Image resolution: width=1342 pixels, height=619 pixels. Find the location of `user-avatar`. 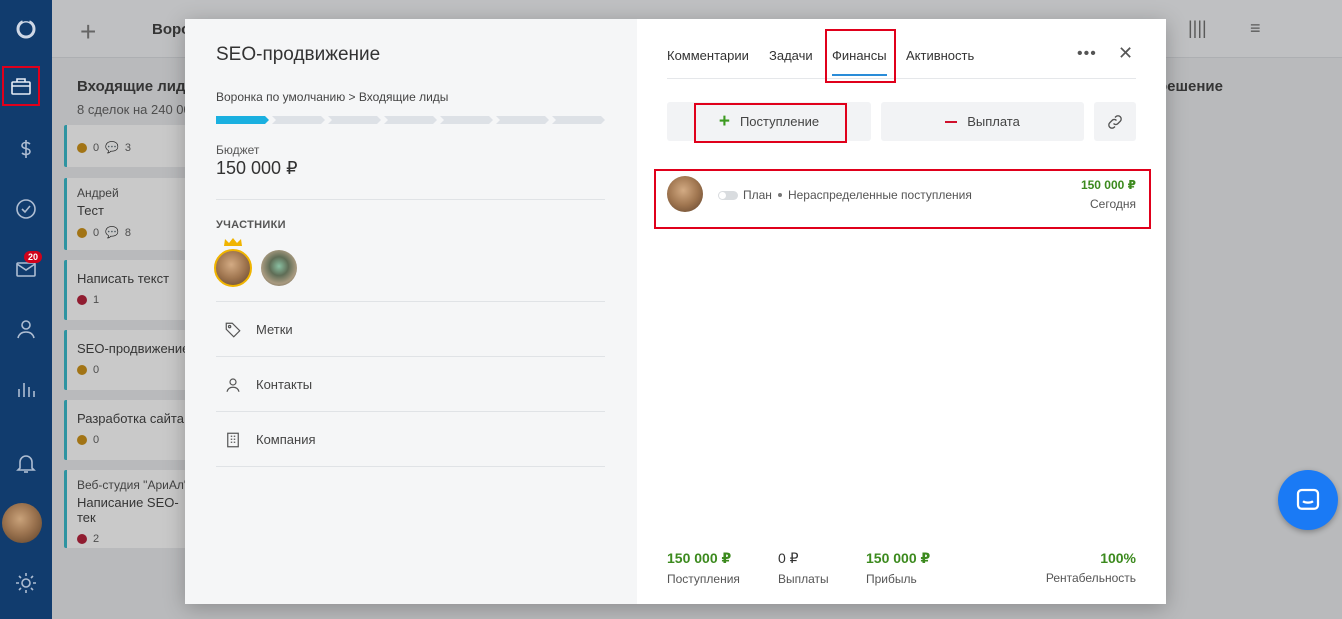

user-avatar is located at coordinates (22, 523).